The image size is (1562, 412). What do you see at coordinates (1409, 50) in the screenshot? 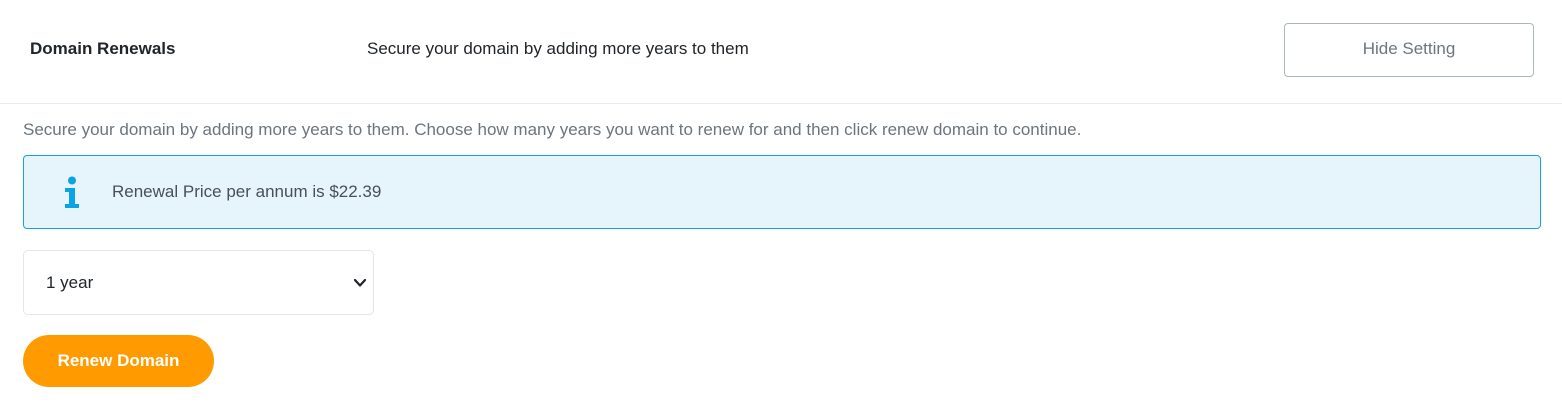
I see `hide-setting-button: Hide Setting` at bounding box center [1409, 50].